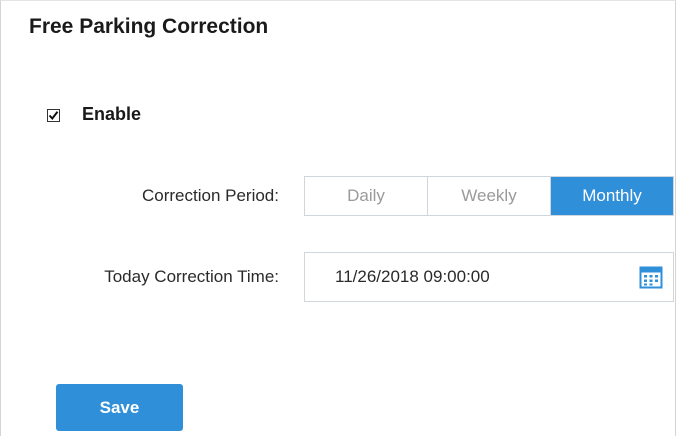  Describe the element at coordinates (475, 277) in the screenshot. I see `correction-time-input` at that location.